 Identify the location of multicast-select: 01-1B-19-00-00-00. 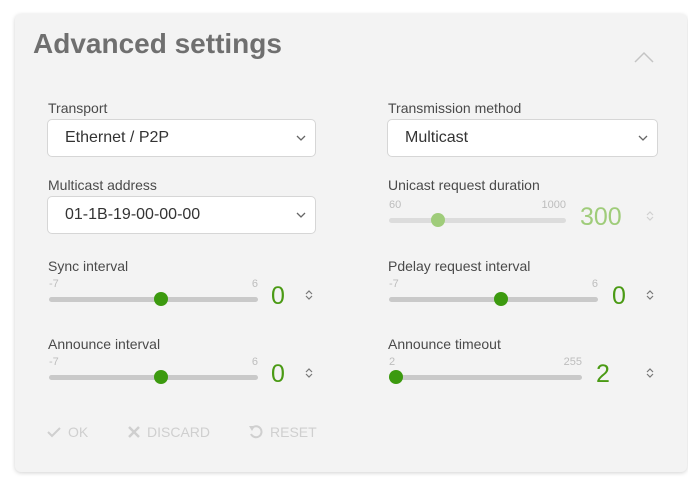
(181, 215).